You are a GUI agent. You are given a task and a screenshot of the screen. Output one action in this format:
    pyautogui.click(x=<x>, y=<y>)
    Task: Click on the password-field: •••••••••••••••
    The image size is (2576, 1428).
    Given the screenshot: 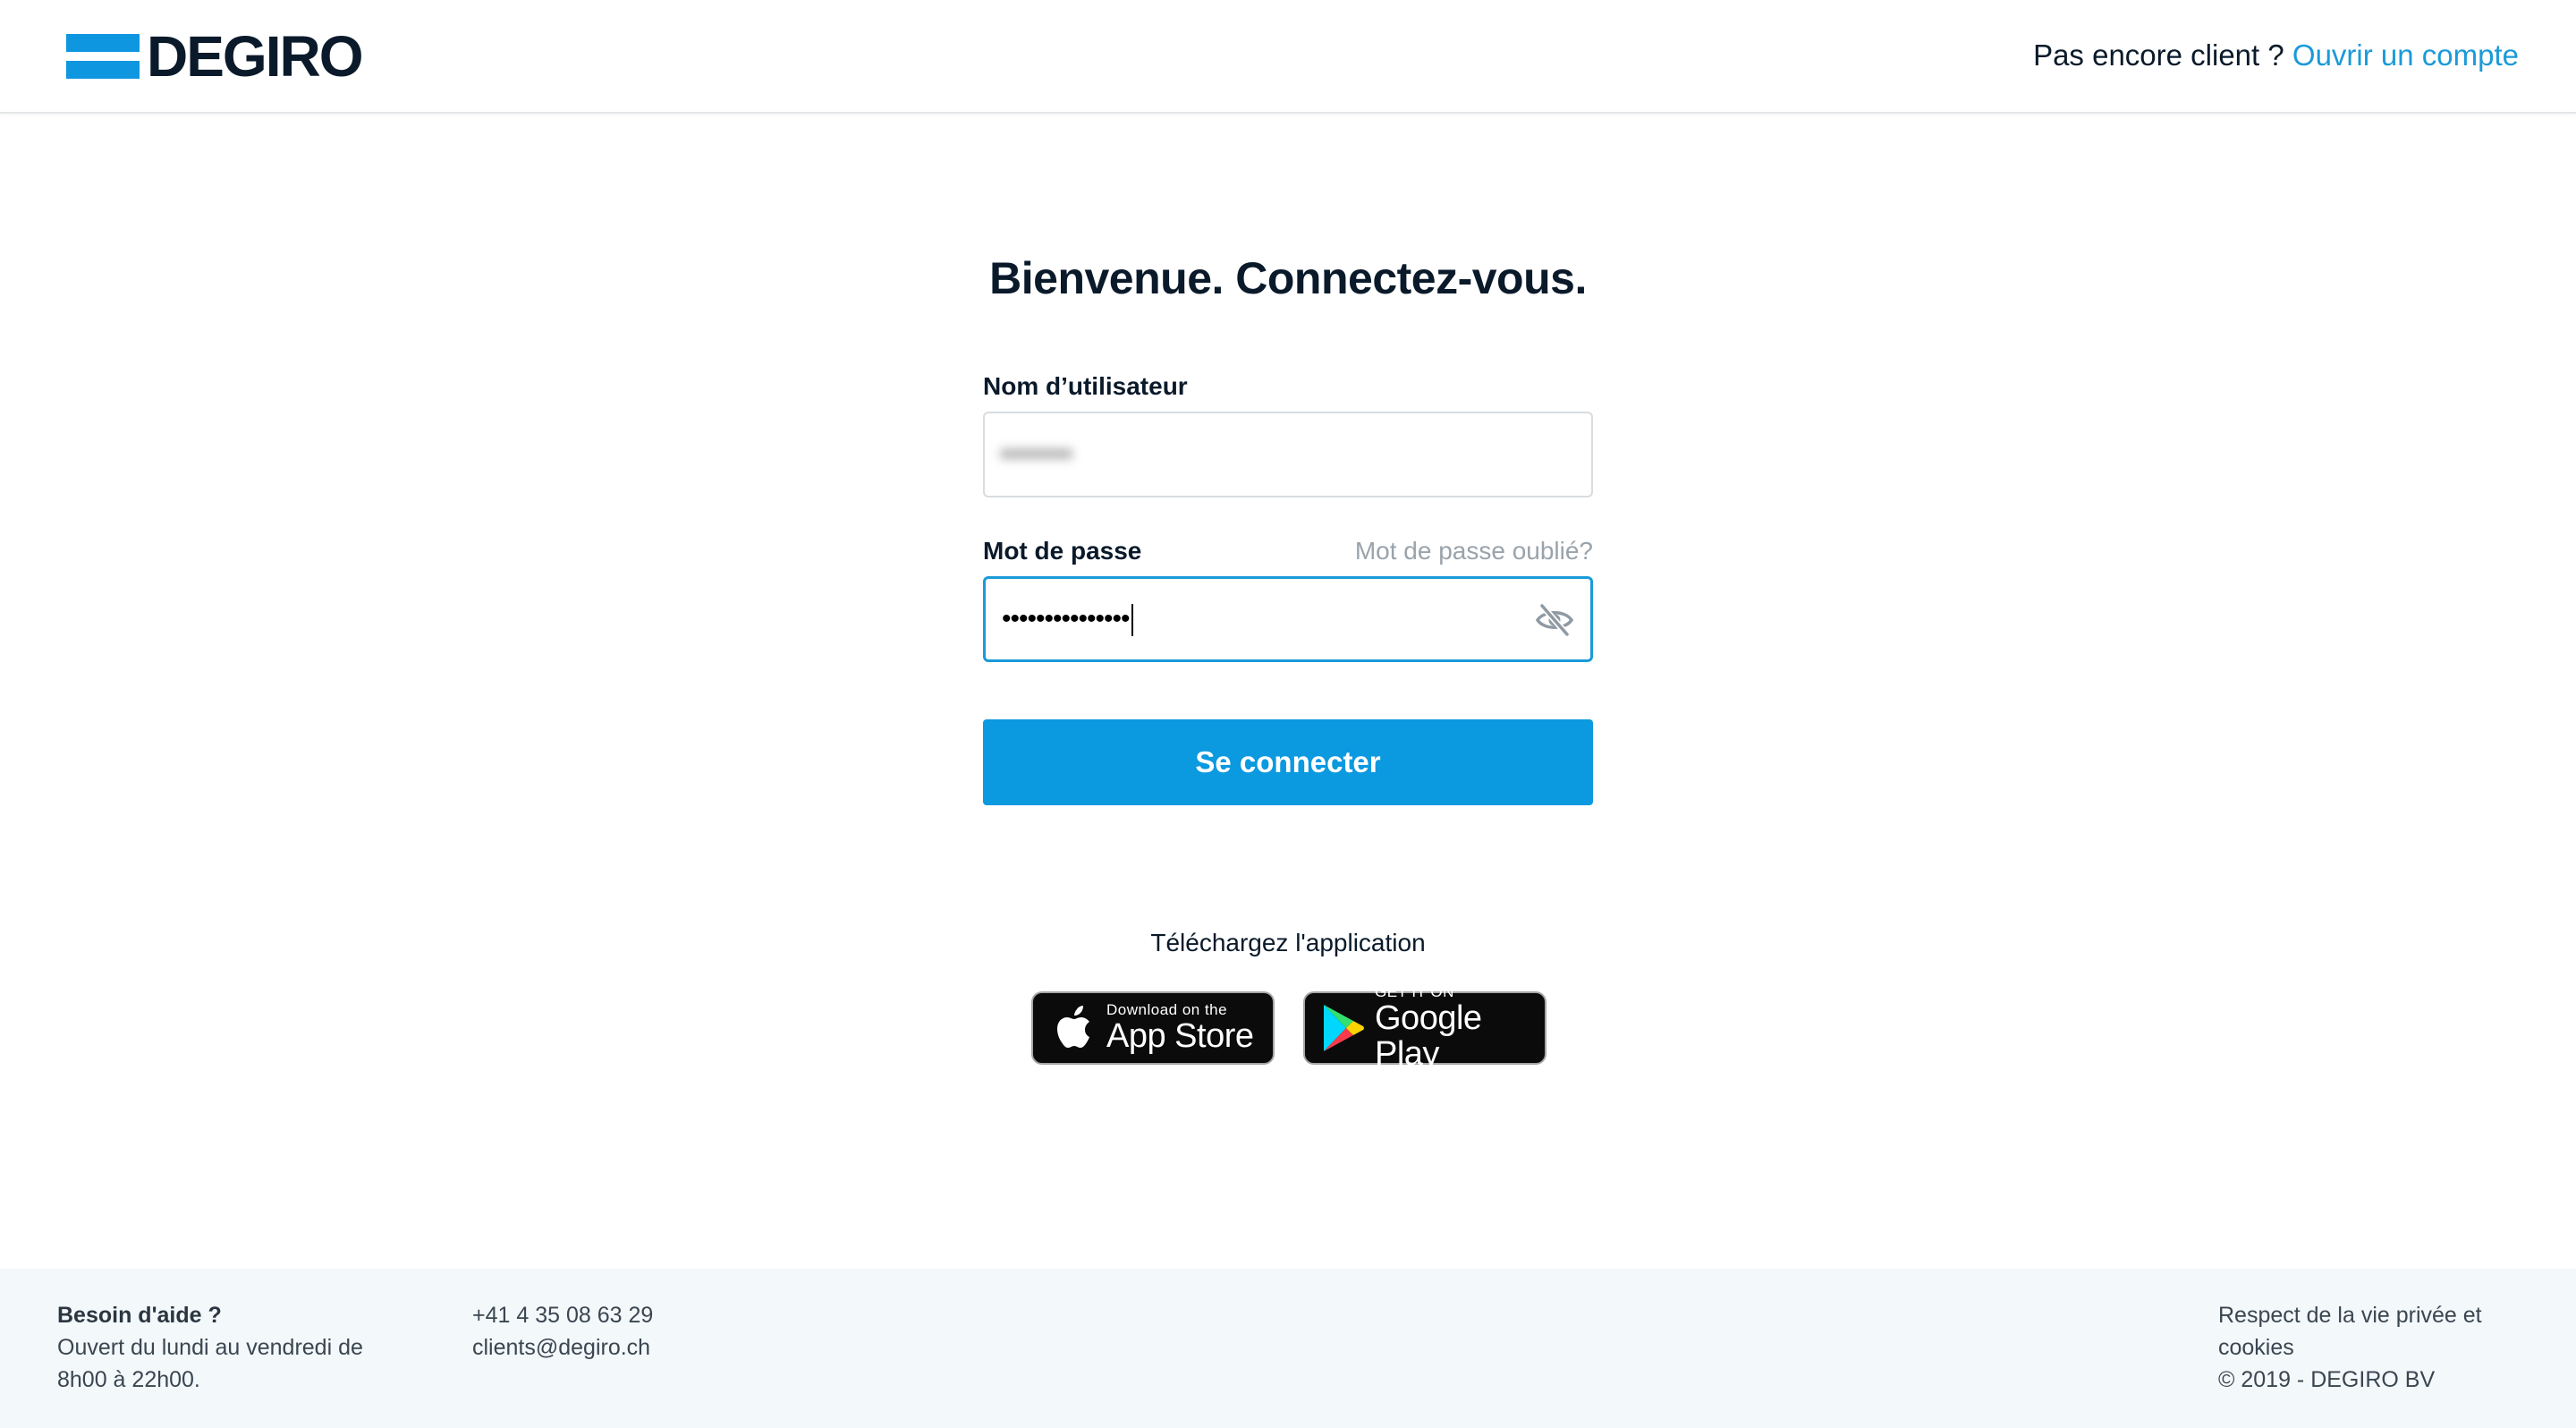 What is the action you would take?
    pyautogui.click(x=1288, y=619)
    